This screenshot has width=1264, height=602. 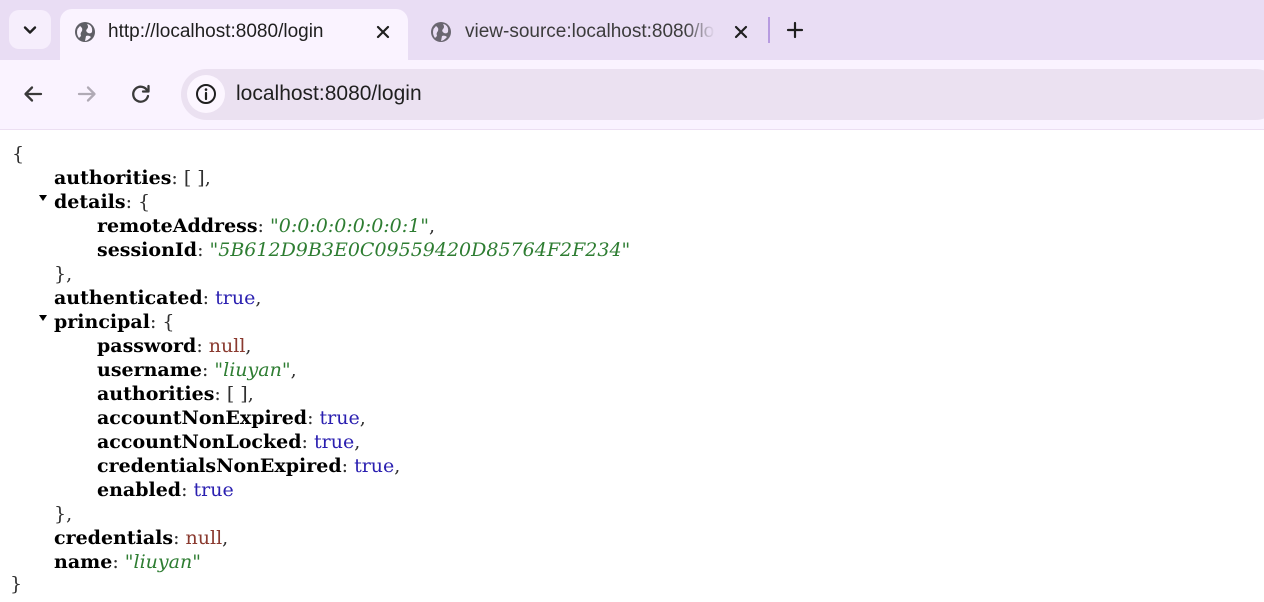 I want to click on json-key: remoteAddress, so click(x=177, y=226).